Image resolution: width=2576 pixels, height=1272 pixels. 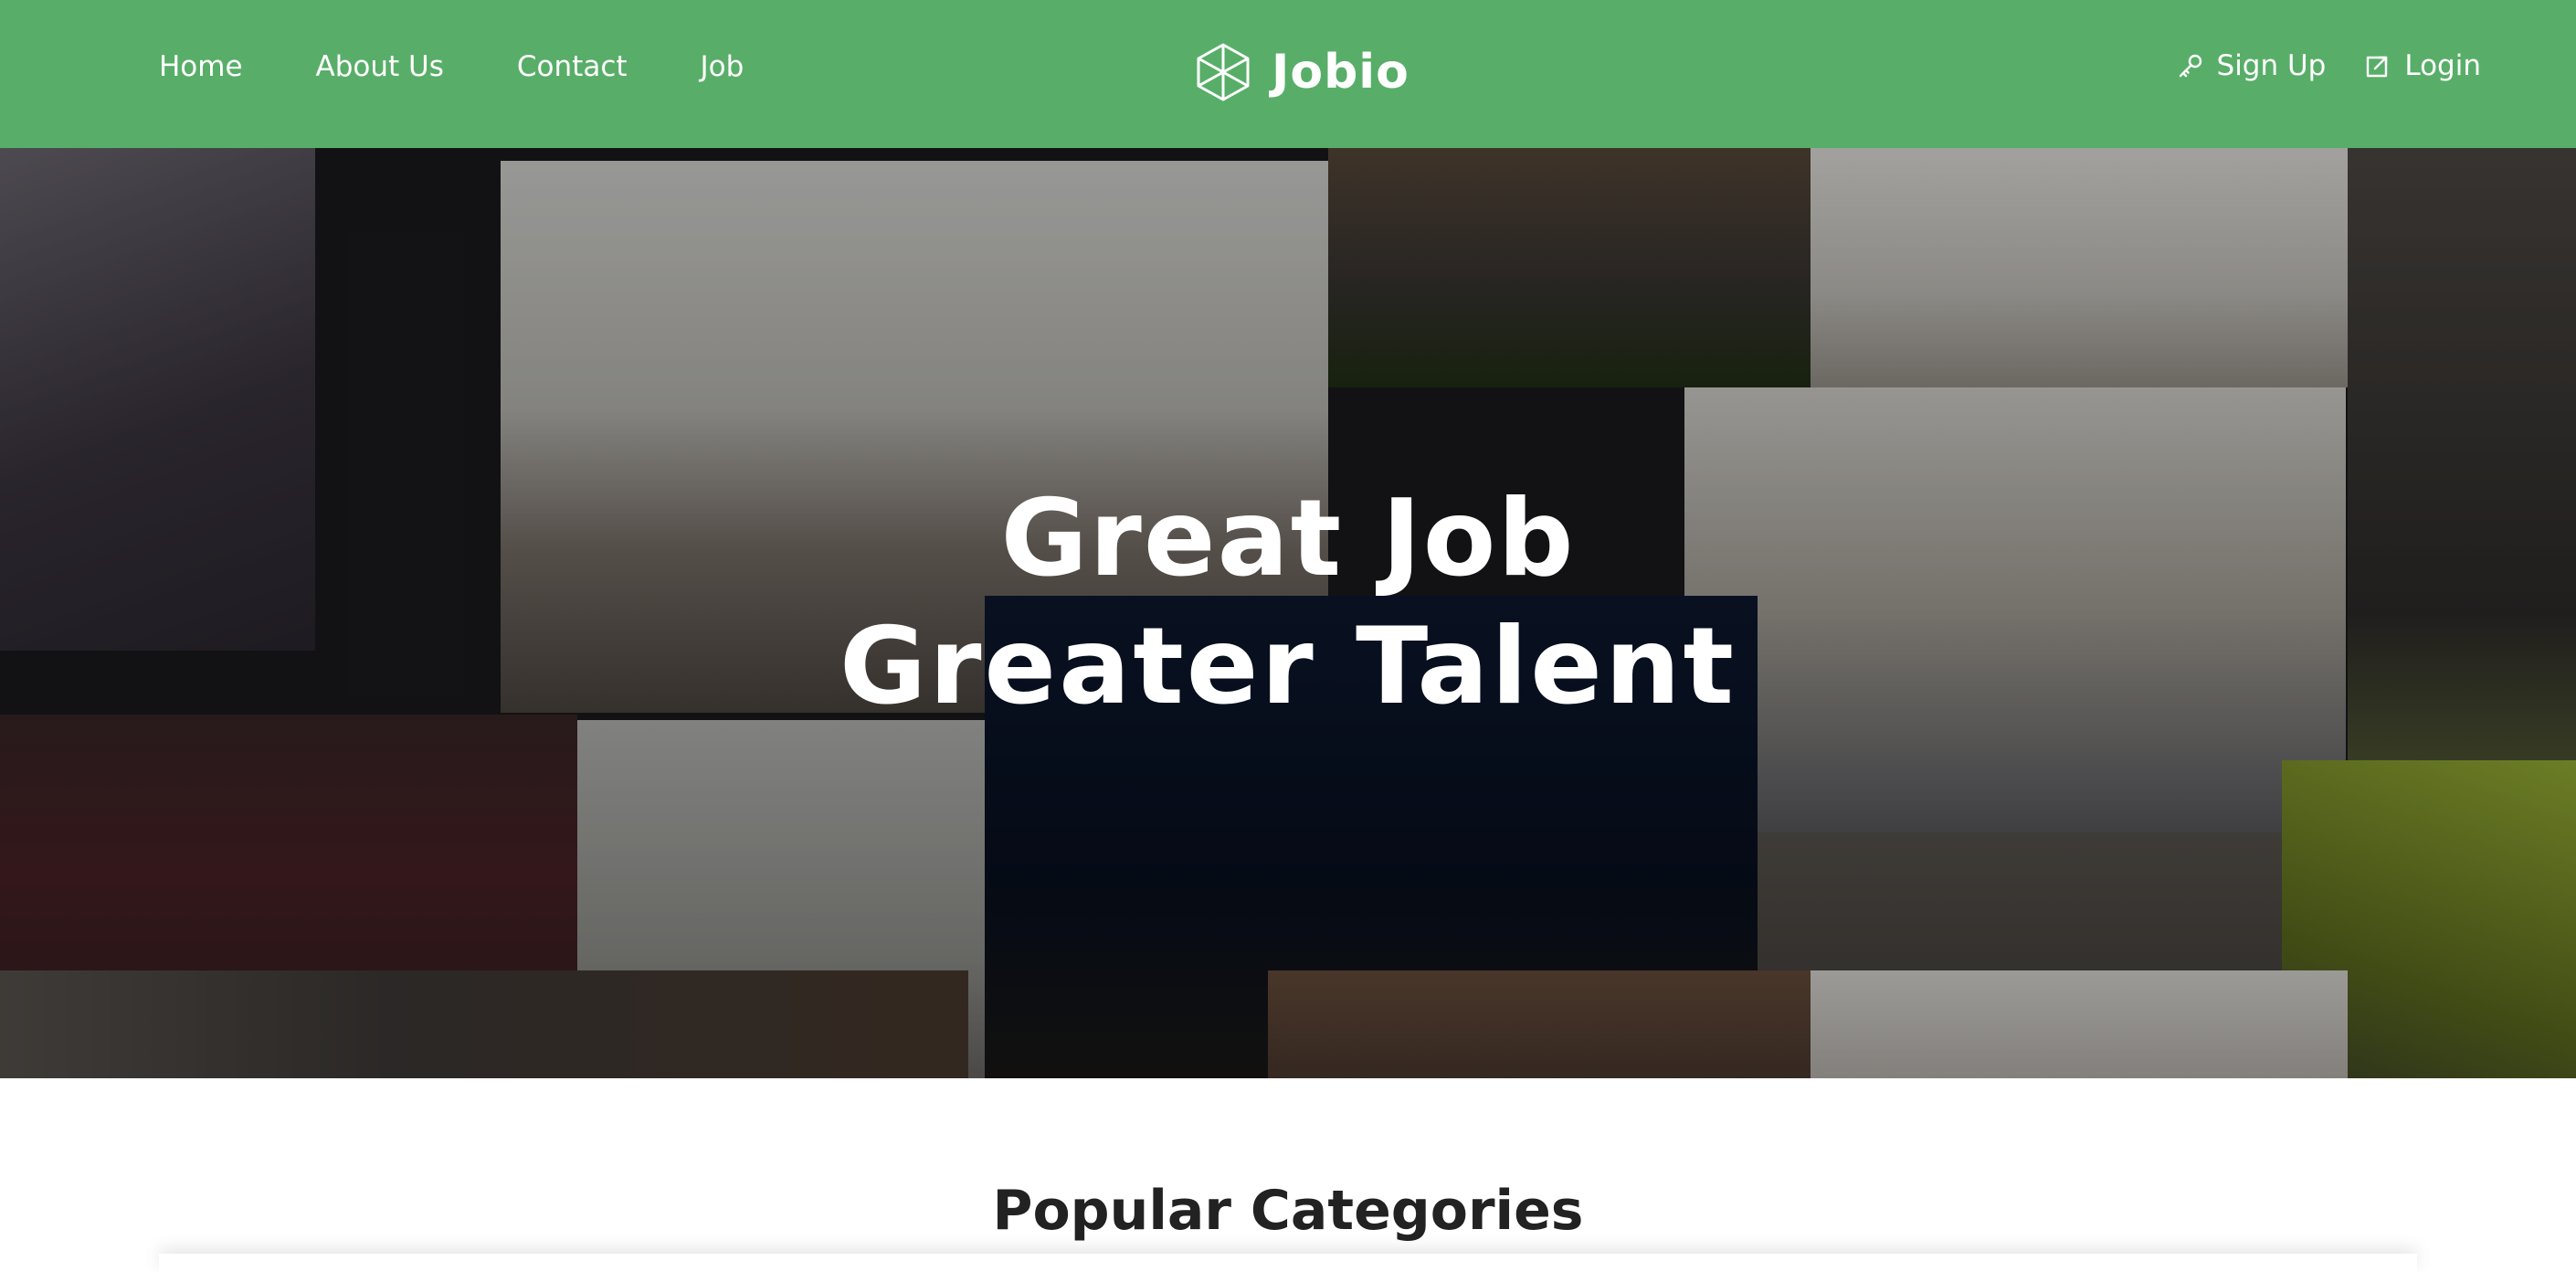 What do you see at coordinates (2272, 66) in the screenshot?
I see `signup-label: Sign Up` at bounding box center [2272, 66].